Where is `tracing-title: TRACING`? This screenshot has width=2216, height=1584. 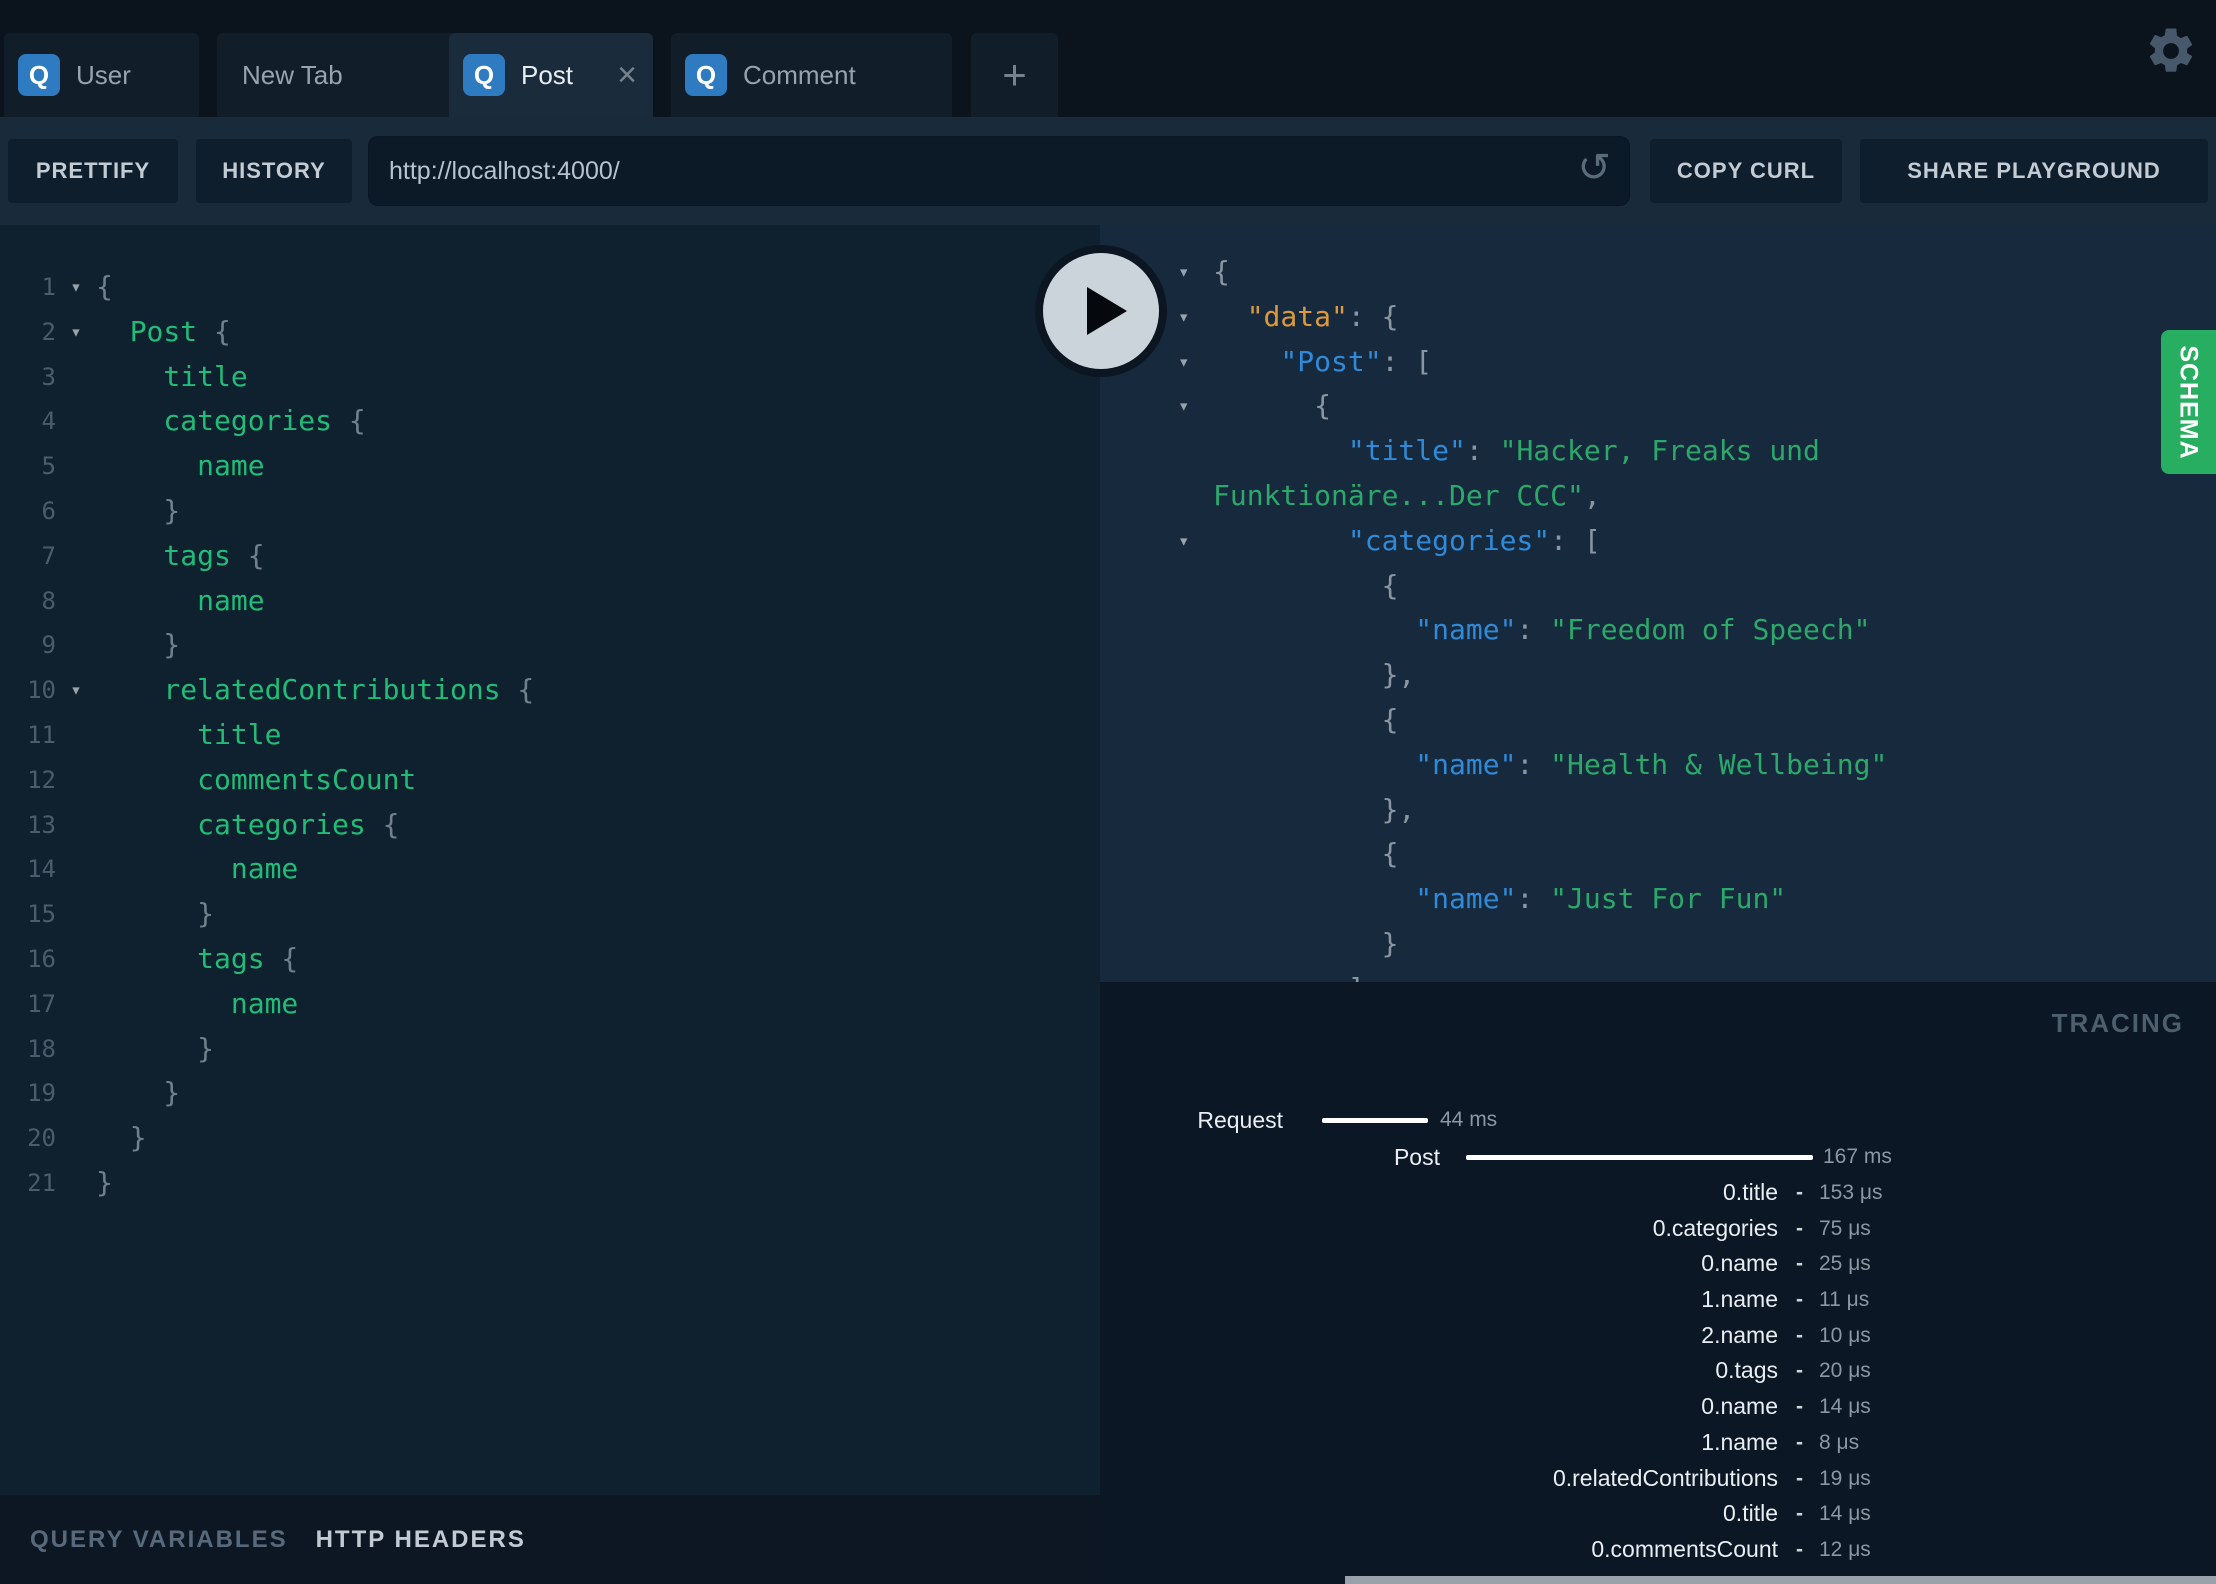
tracing-title: TRACING is located at coordinates (2117, 1023).